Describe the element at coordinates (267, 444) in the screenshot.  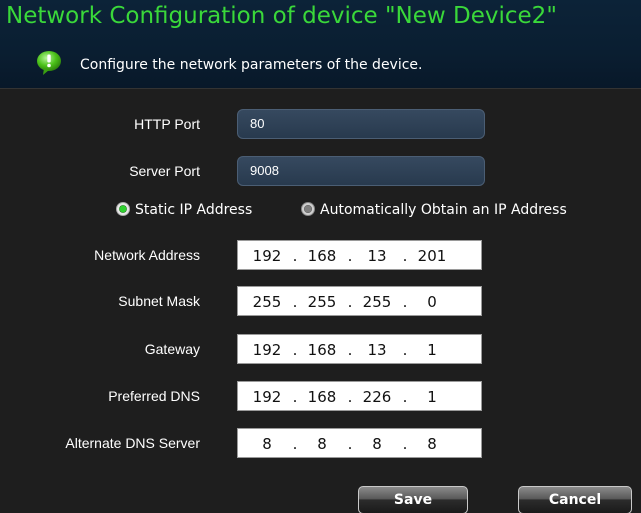
I see `ip-octet-1: 8` at that location.